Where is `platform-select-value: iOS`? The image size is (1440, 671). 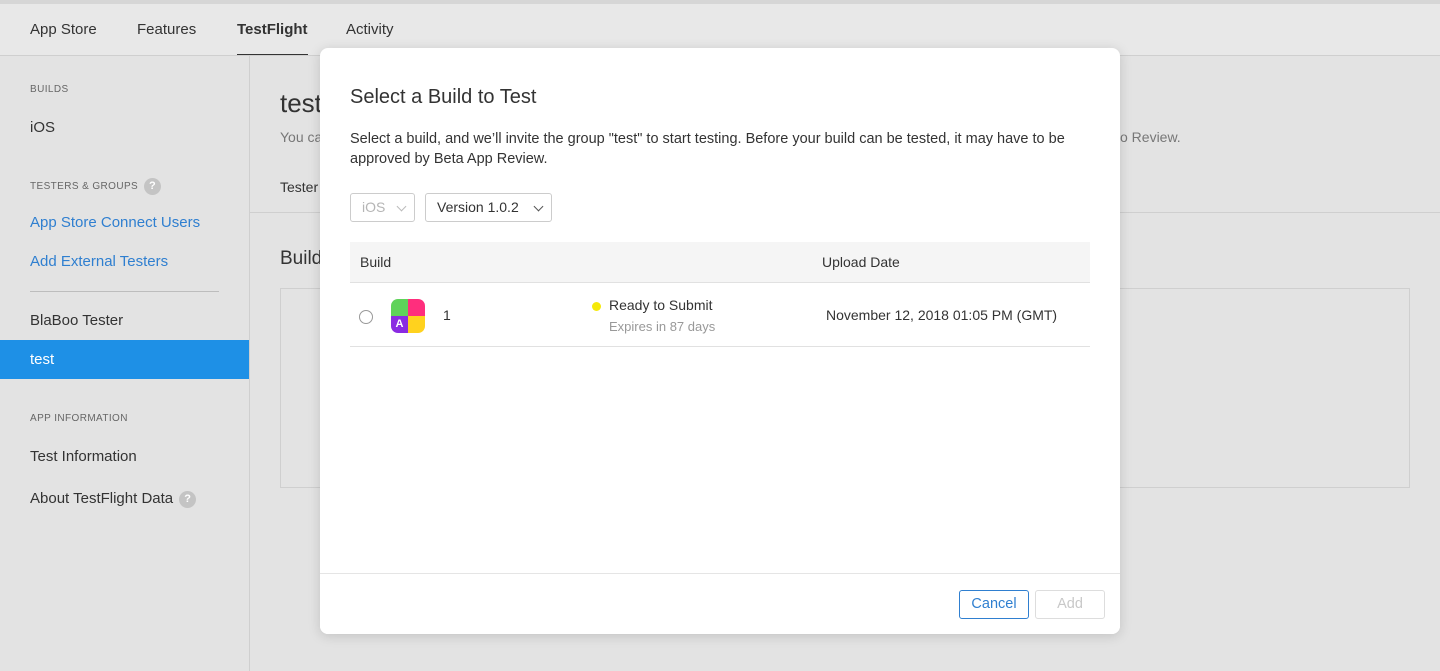
platform-select-value: iOS is located at coordinates (374, 207).